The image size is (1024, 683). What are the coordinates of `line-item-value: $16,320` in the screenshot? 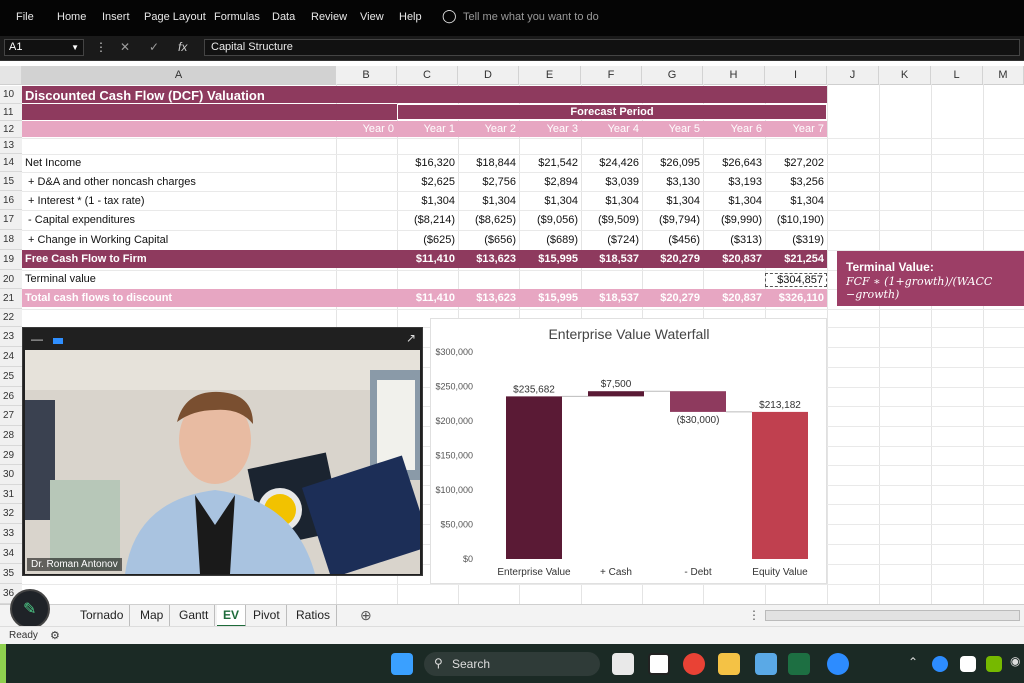 It's located at (427, 163).